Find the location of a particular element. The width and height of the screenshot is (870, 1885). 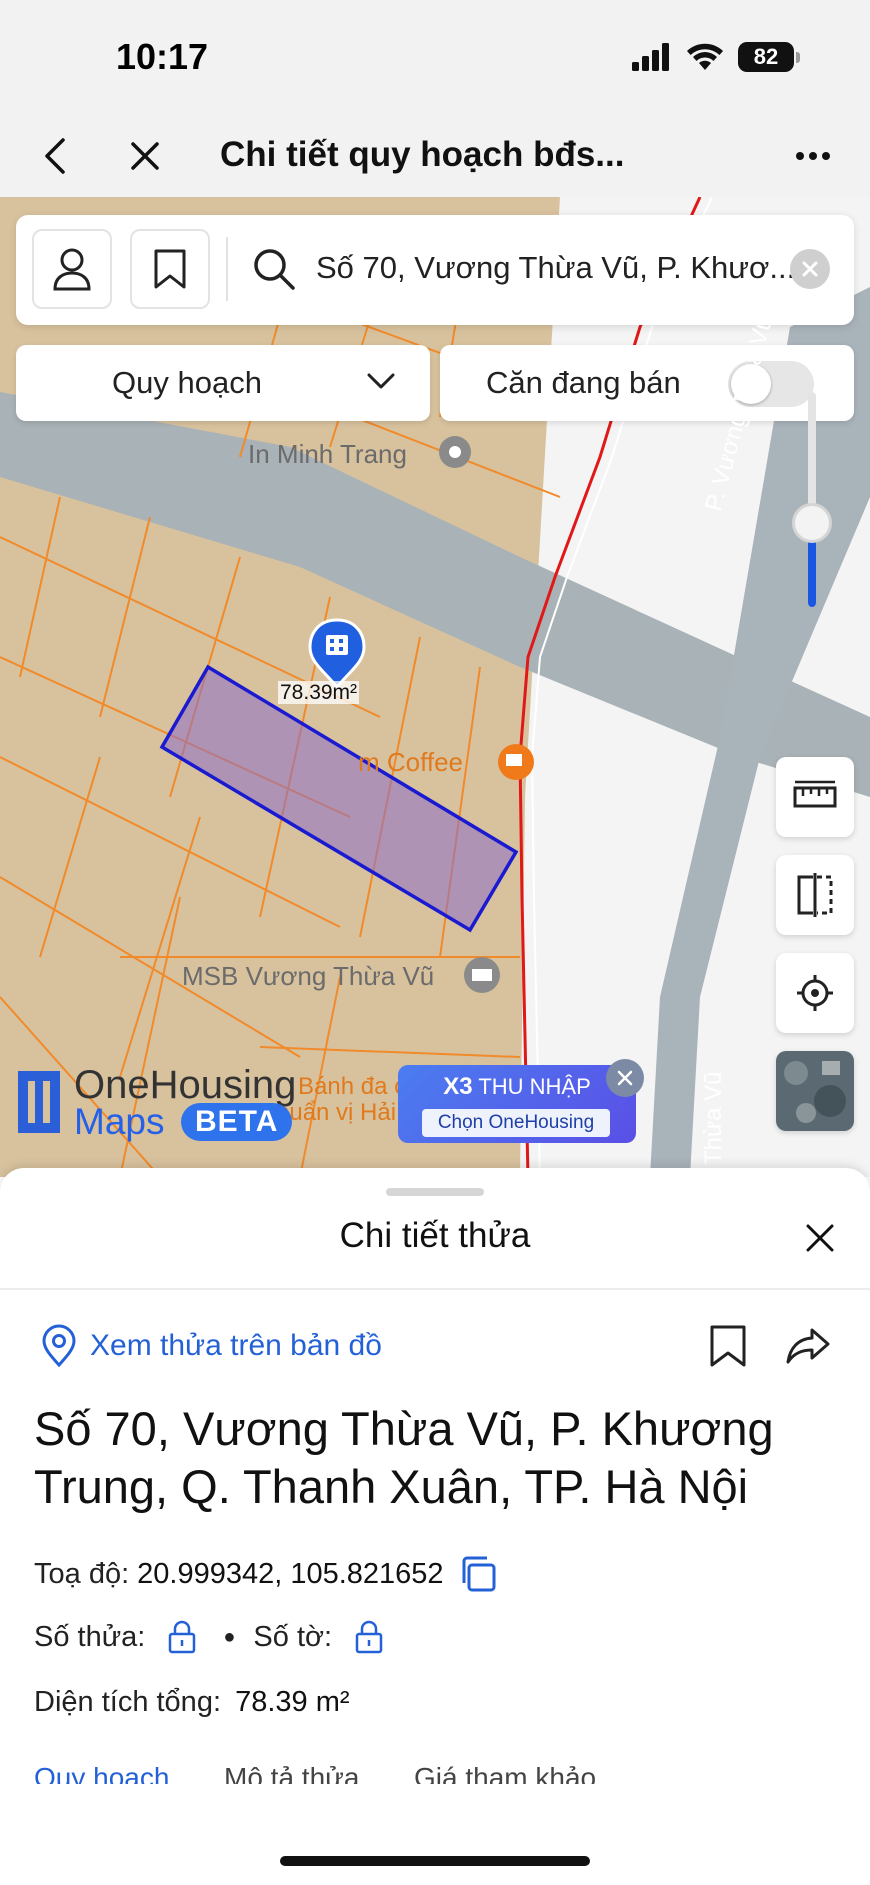

back-button is located at coordinates (55, 156).